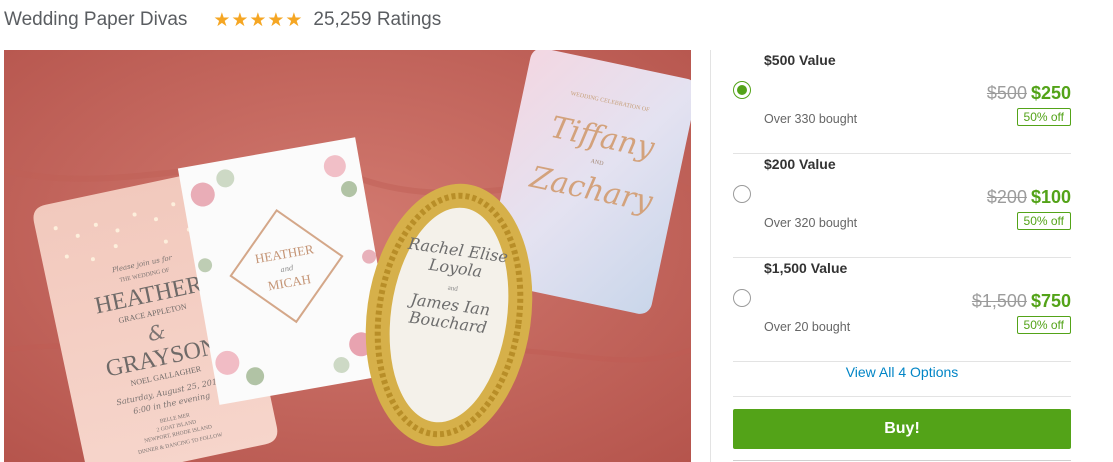  Describe the element at coordinates (1029, 93) in the screenshot. I see `option-prices: $500 $250` at that location.